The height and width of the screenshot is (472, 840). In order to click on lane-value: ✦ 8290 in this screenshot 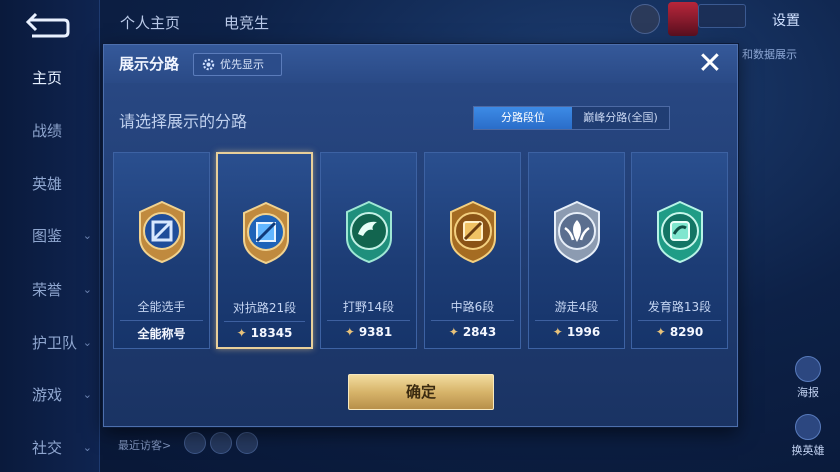, I will do `click(679, 332)`.